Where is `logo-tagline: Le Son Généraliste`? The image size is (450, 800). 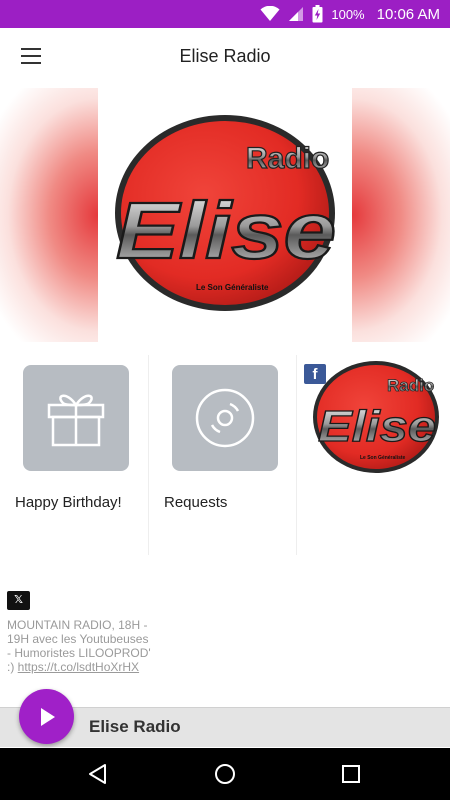 logo-tagline: Le Son Généraliste is located at coordinates (232, 287).